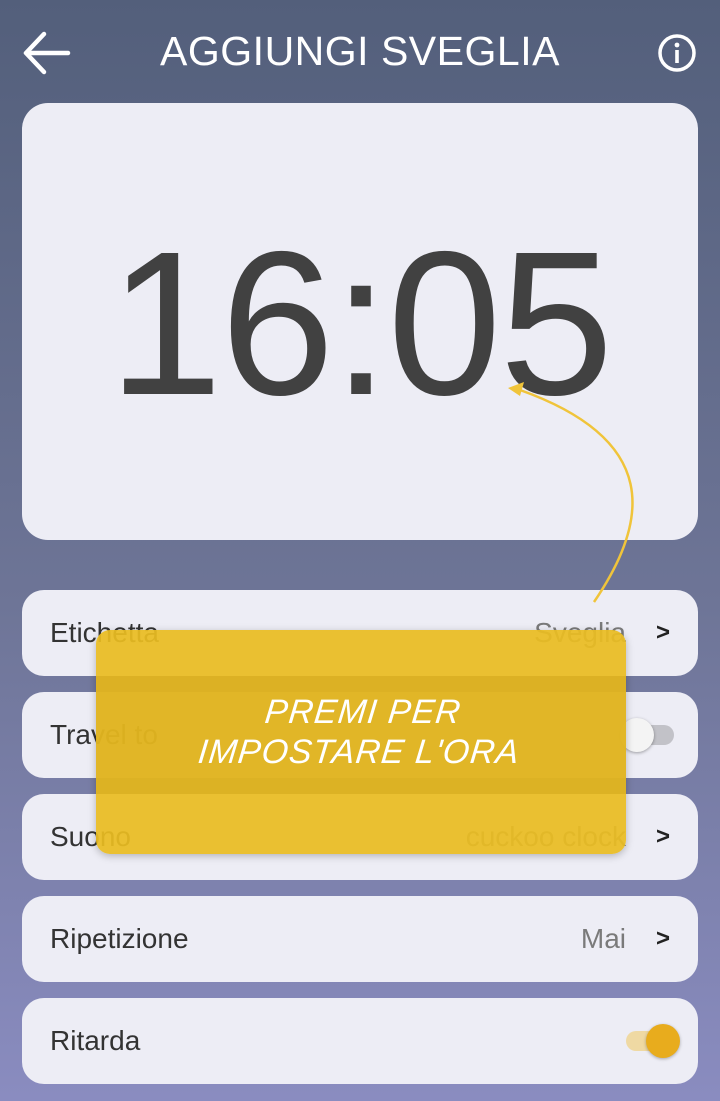  What do you see at coordinates (95, 1040) in the screenshot?
I see `row-label: Ritarda` at bounding box center [95, 1040].